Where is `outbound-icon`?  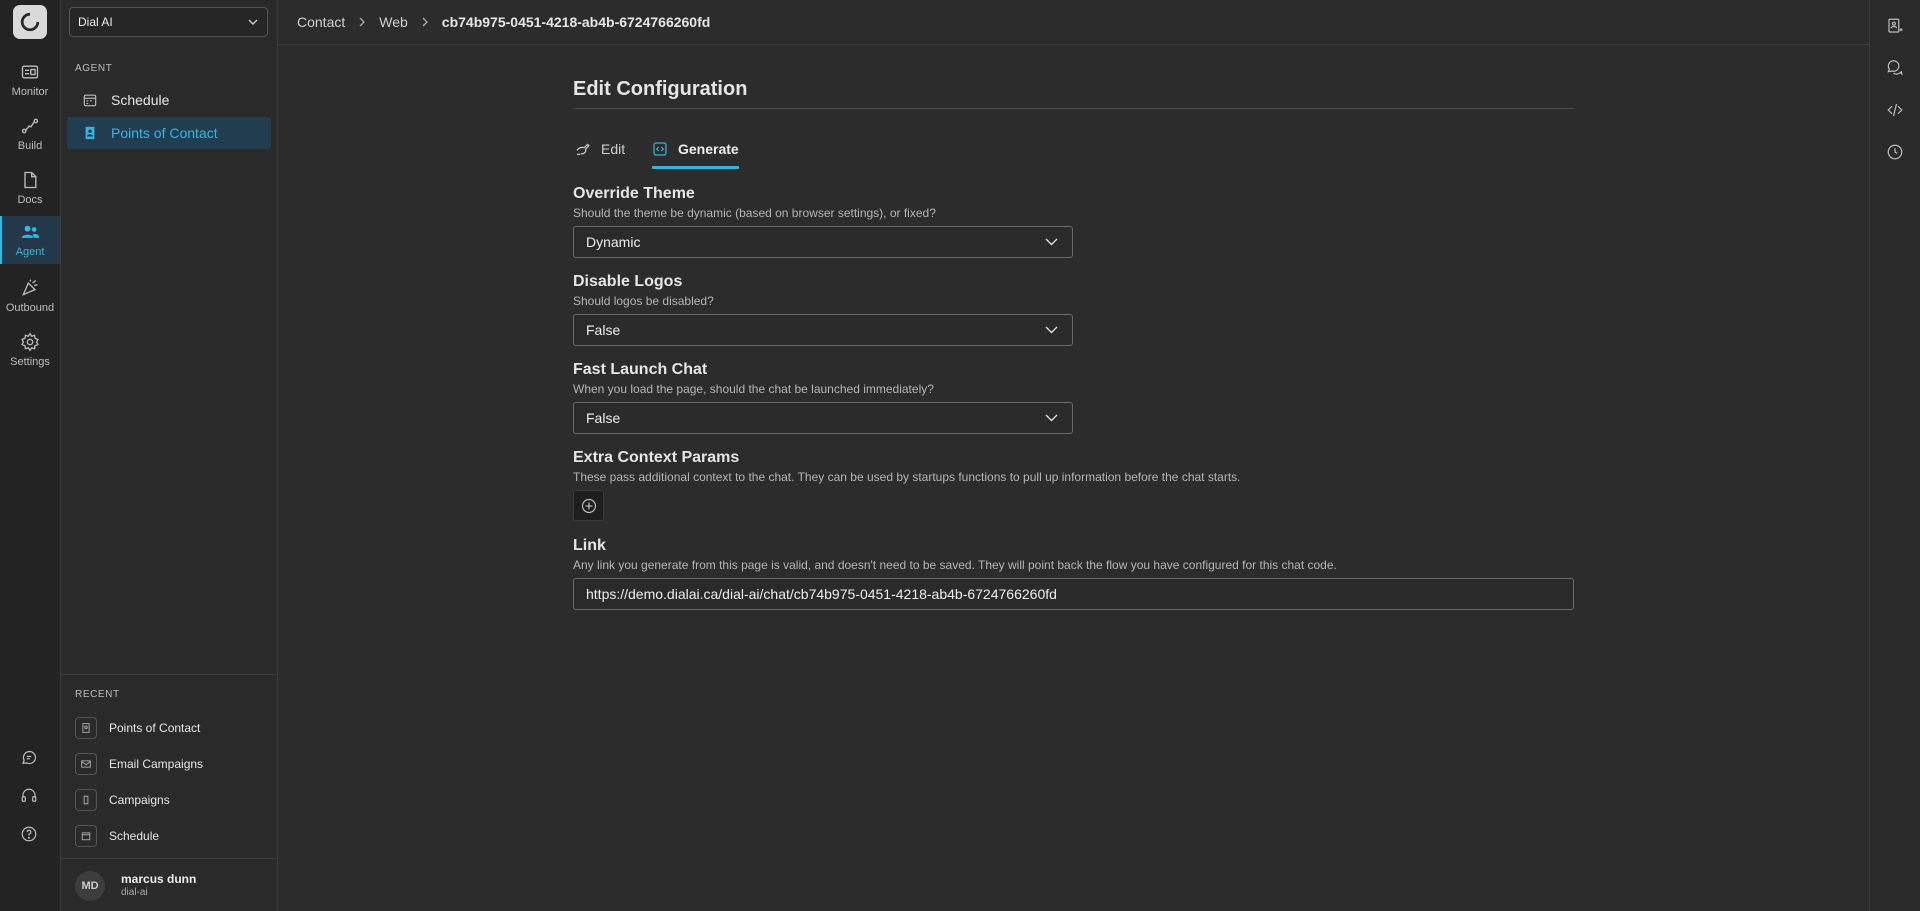 outbound-icon is located at coordinates (30, 287).